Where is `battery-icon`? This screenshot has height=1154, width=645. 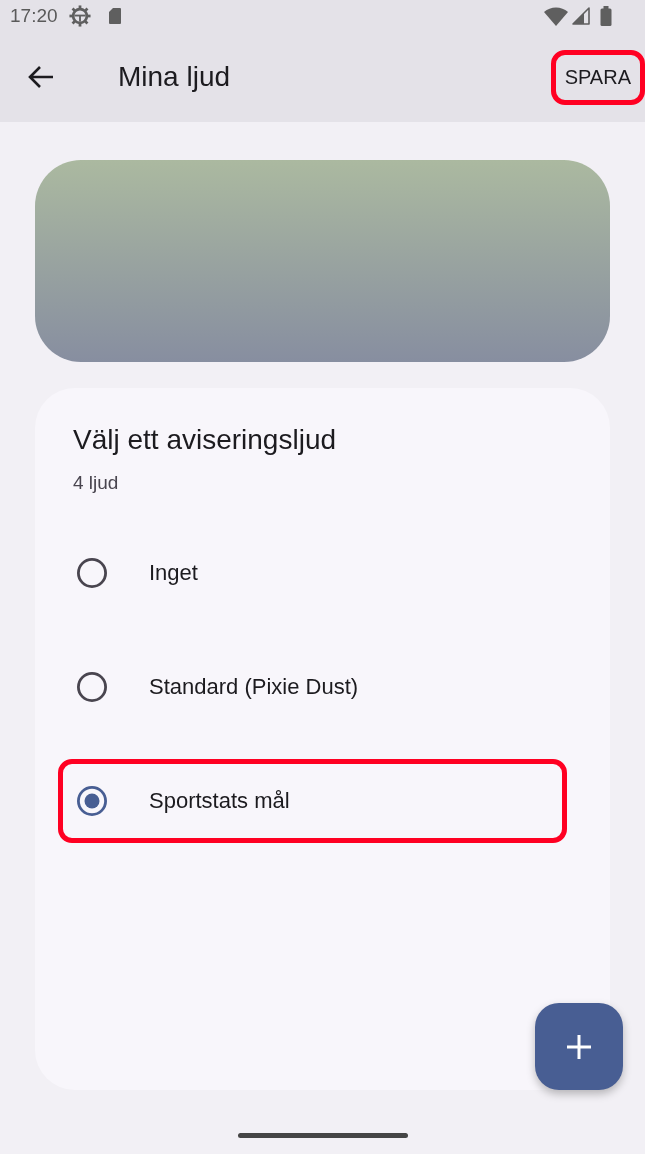 battery-icon is located at coordinates (606, 16).